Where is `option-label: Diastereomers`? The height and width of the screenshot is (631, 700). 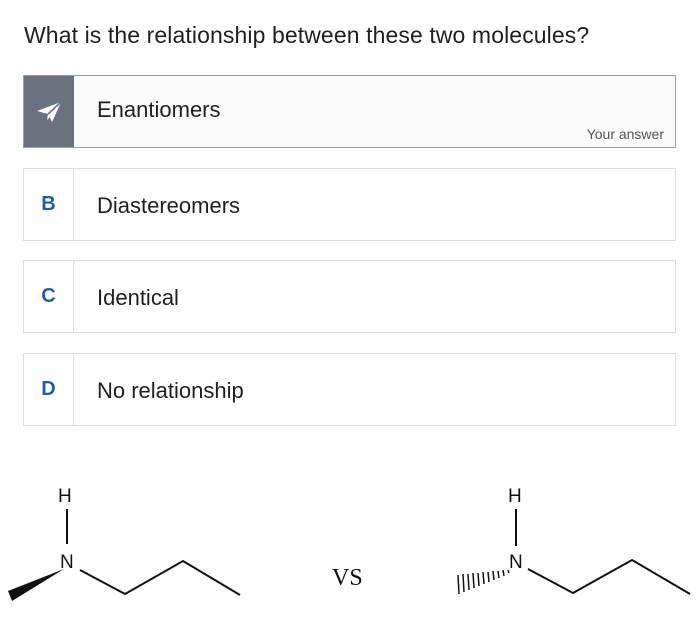 option-label: Diastereomers is located at coordinates (169, 205).